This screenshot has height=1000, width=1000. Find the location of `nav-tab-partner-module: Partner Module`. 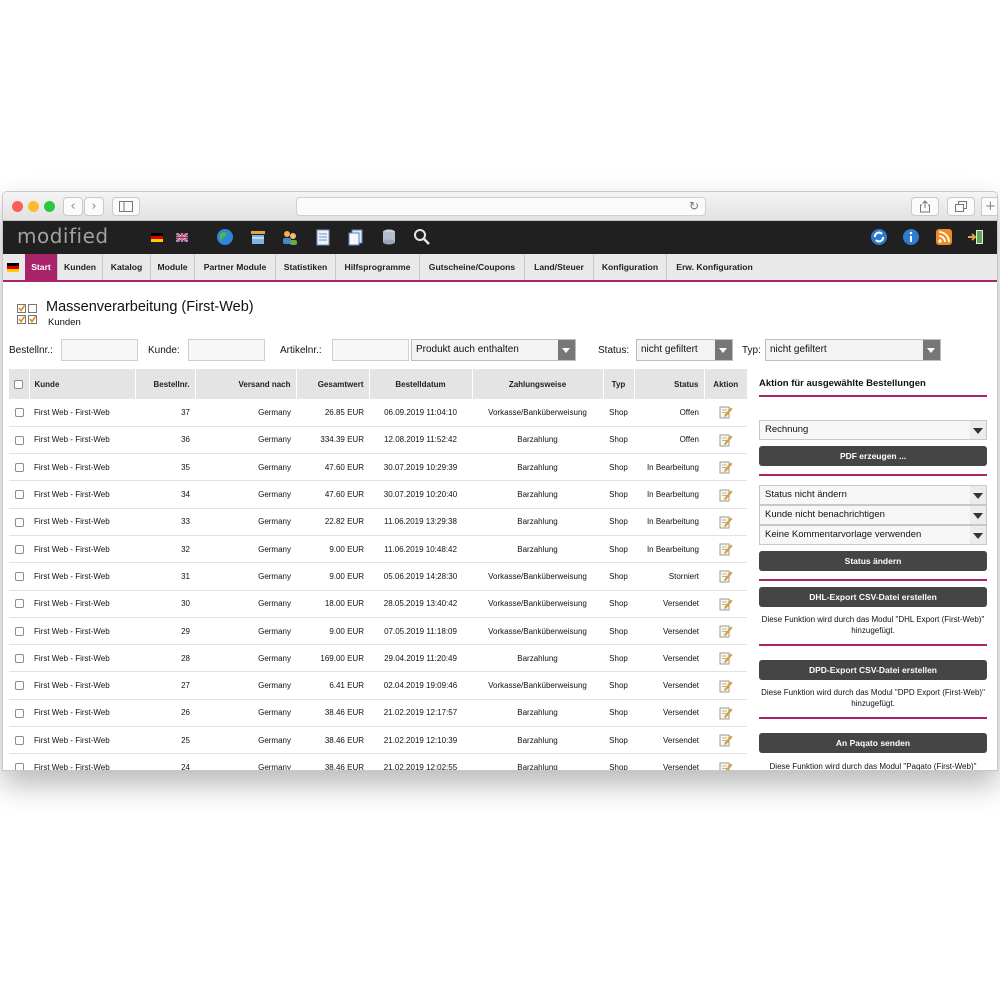

nav-tab-partner-module: Partner Module is located at coordinates (235, 267).